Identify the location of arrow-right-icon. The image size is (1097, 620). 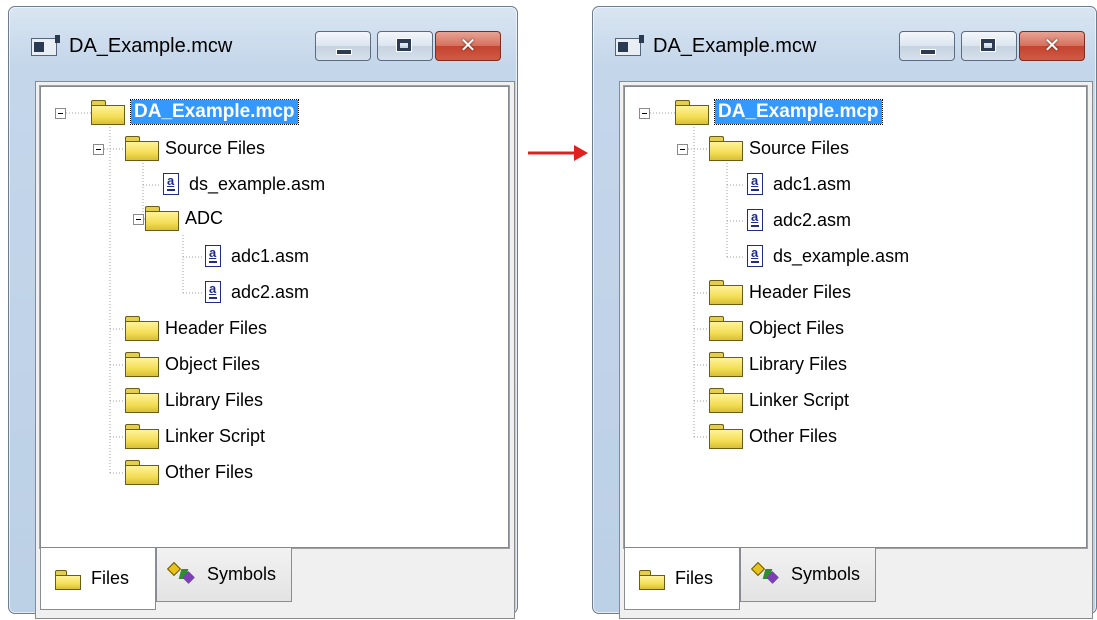
(558, 153).